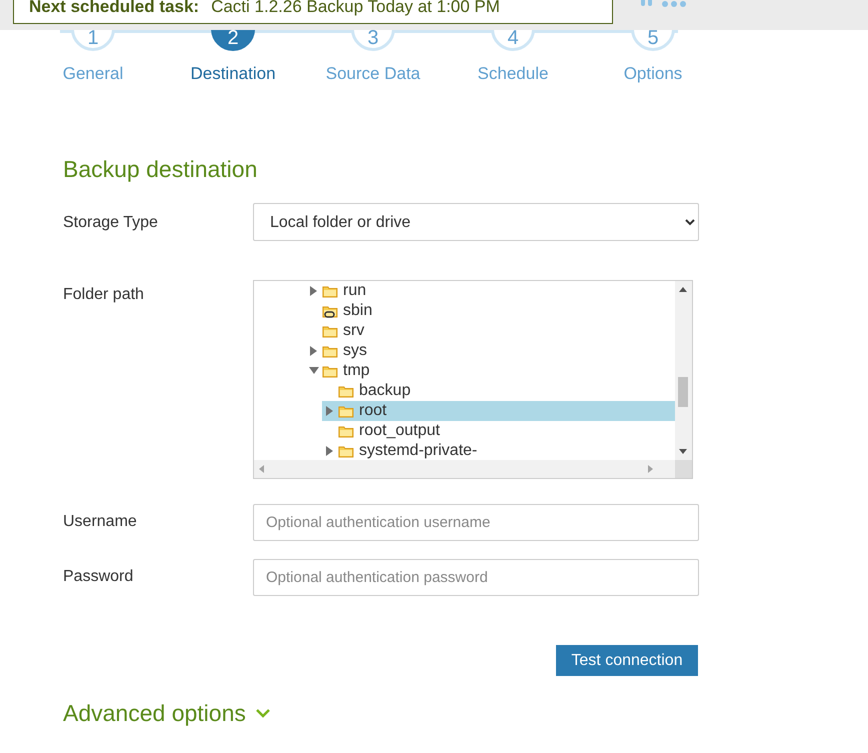 The height and width of the screenshot is (753, 868). I want to click on username-field: Optional authentication username, so click(476, 522).